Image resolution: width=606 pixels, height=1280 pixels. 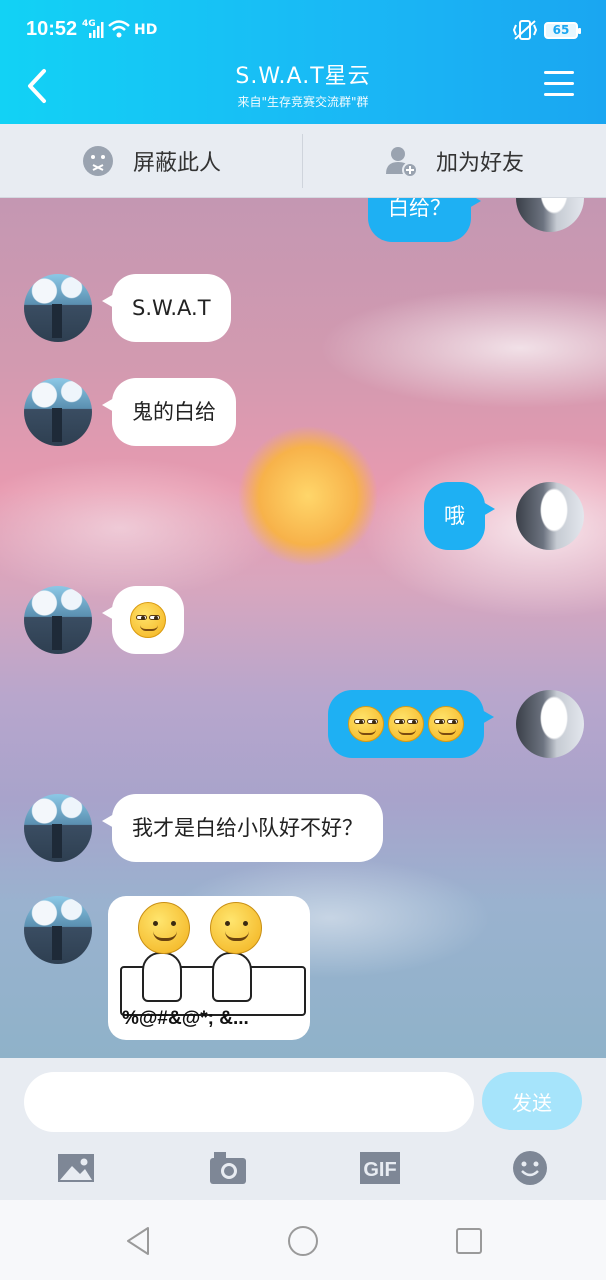 What do you see at coordinates (174, 412) in the screenshot?
I see `message-text: 鬼的白给` at bounding box center [174, 412].